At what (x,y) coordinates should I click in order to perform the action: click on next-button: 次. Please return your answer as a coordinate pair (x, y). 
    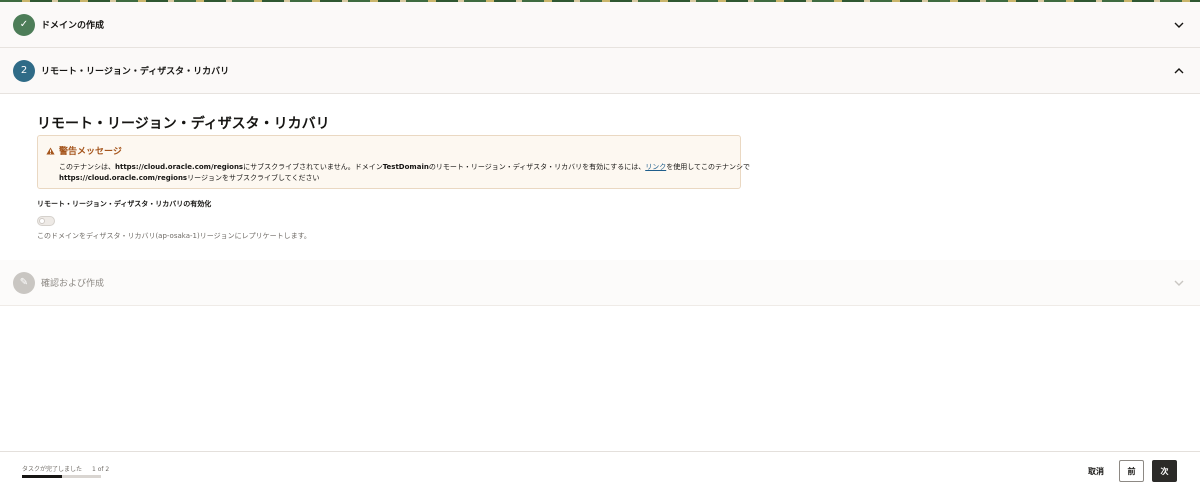
    Looking at the image, I should click on (1164, 471).